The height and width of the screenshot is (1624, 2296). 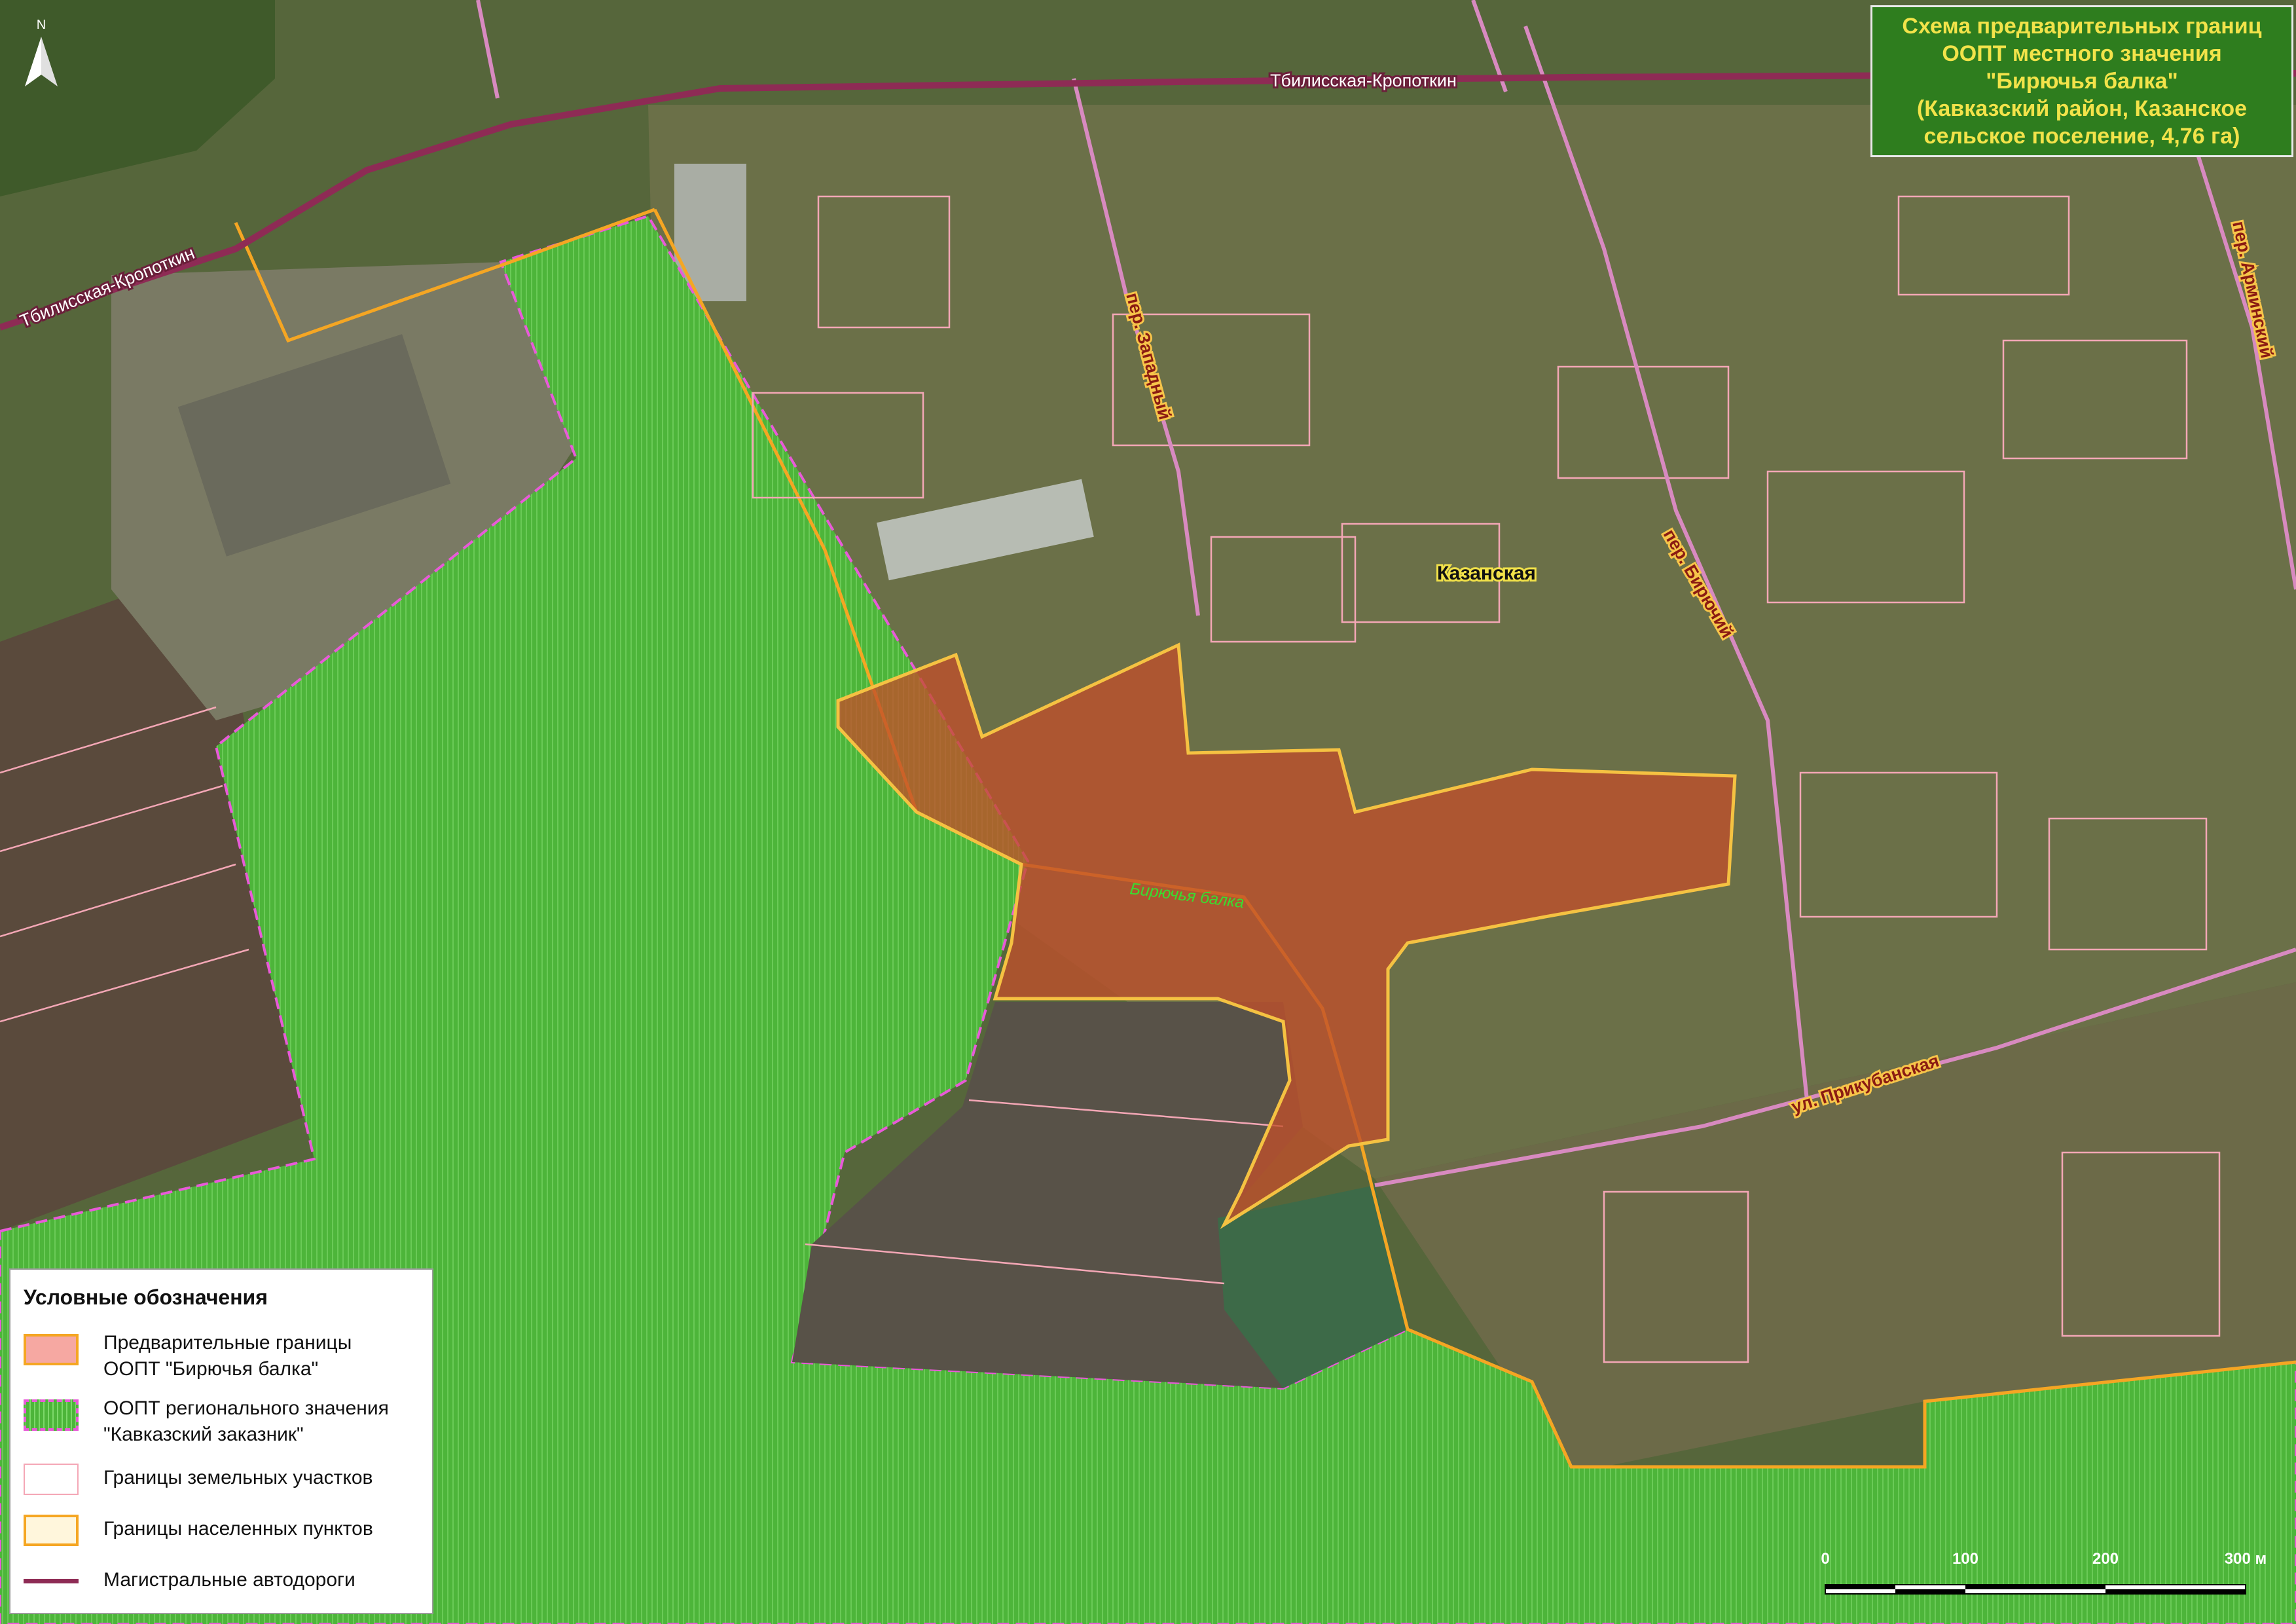 What do you see at coordinates (2082, 26) in the screenshot?
I see `title-line-1: Схема предварительных границ` at bounding box center [2082, 26].